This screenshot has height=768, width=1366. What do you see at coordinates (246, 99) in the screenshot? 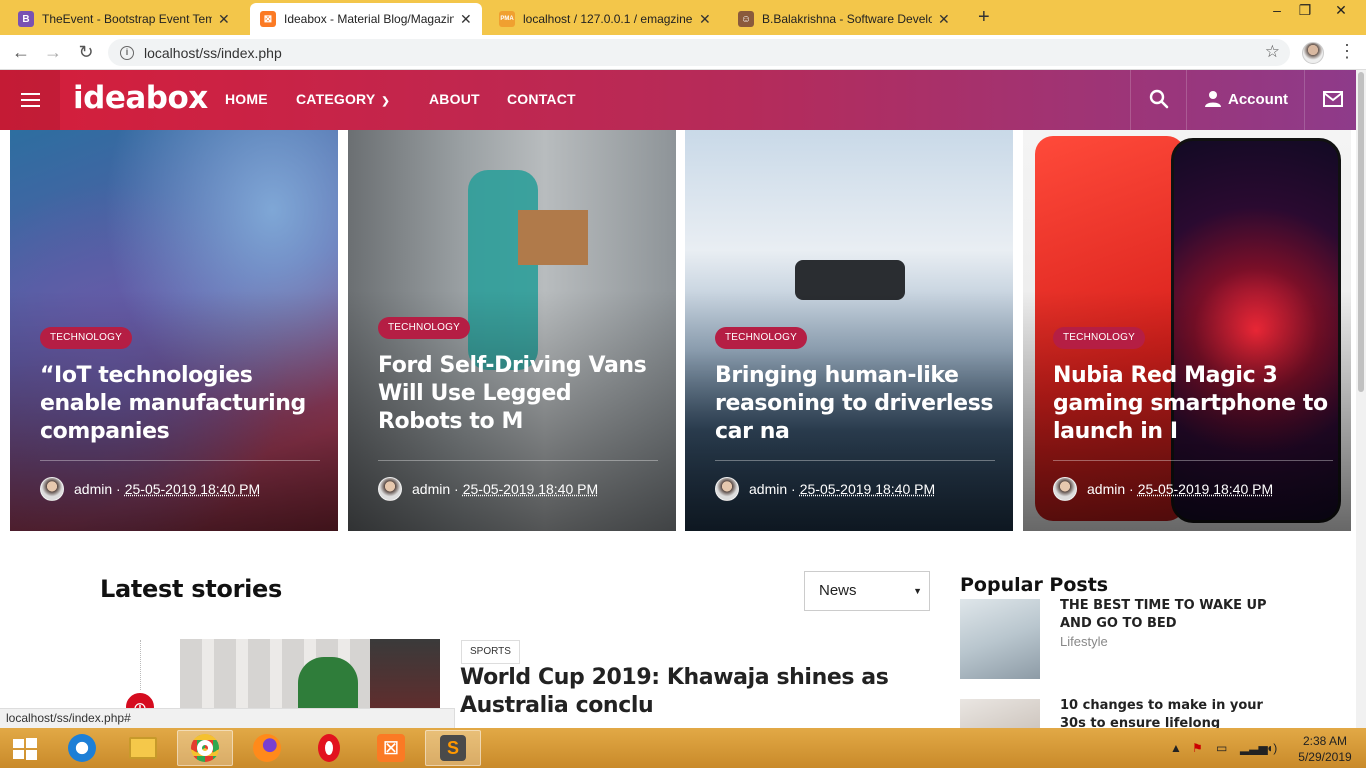
I see `nav-home: HOME` at bounding box center [246, 99].